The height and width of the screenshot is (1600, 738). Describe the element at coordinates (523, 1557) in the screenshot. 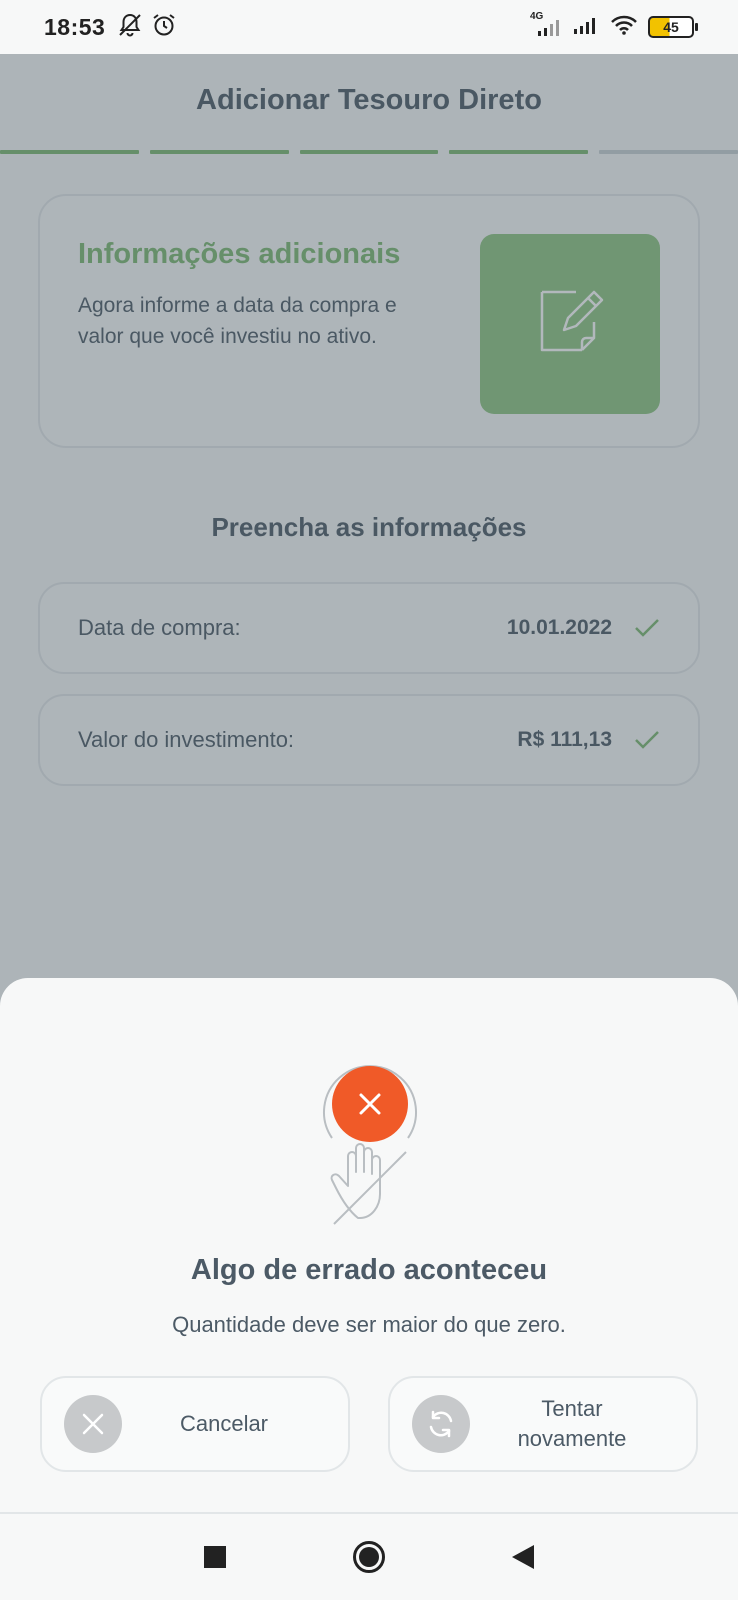

I see `back-button` at that location.